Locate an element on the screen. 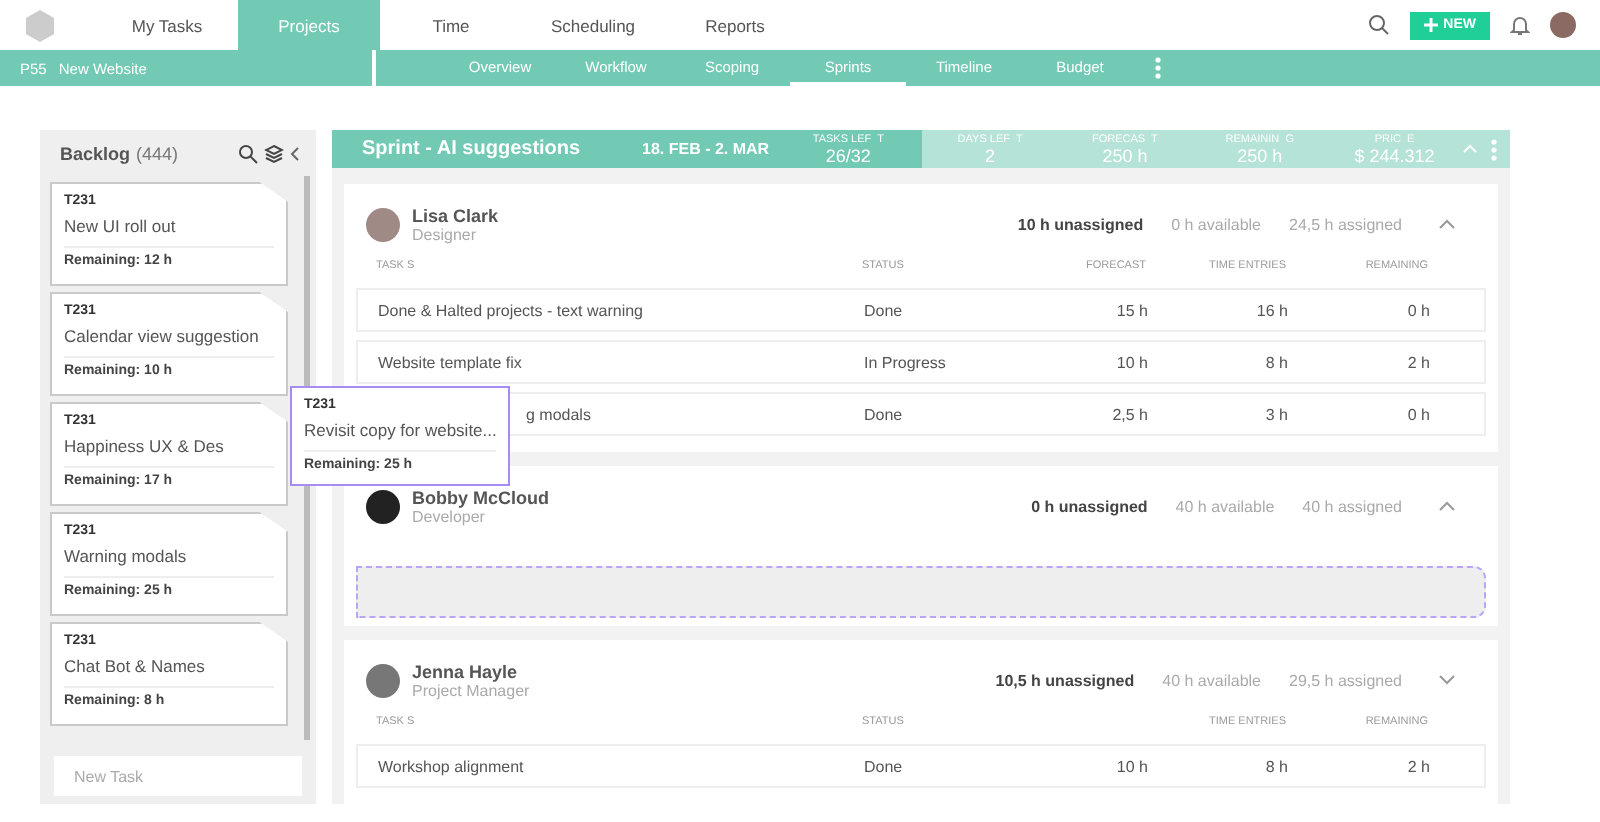 This screenshot has height=822, width=1600. unassigned-hours: 10 h unassigned is located at coordinates (1080, 224).